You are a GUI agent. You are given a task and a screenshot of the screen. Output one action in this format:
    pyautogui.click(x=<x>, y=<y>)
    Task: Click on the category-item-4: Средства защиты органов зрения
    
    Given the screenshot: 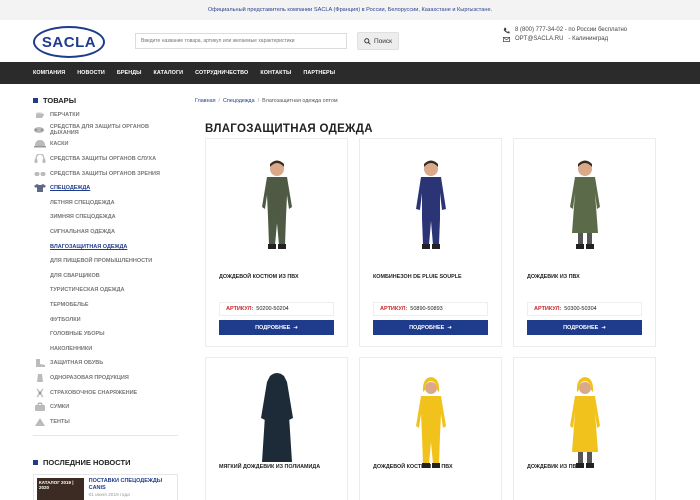 What is the action you would take?
    pyautogui.click(x=105, y=173)
    